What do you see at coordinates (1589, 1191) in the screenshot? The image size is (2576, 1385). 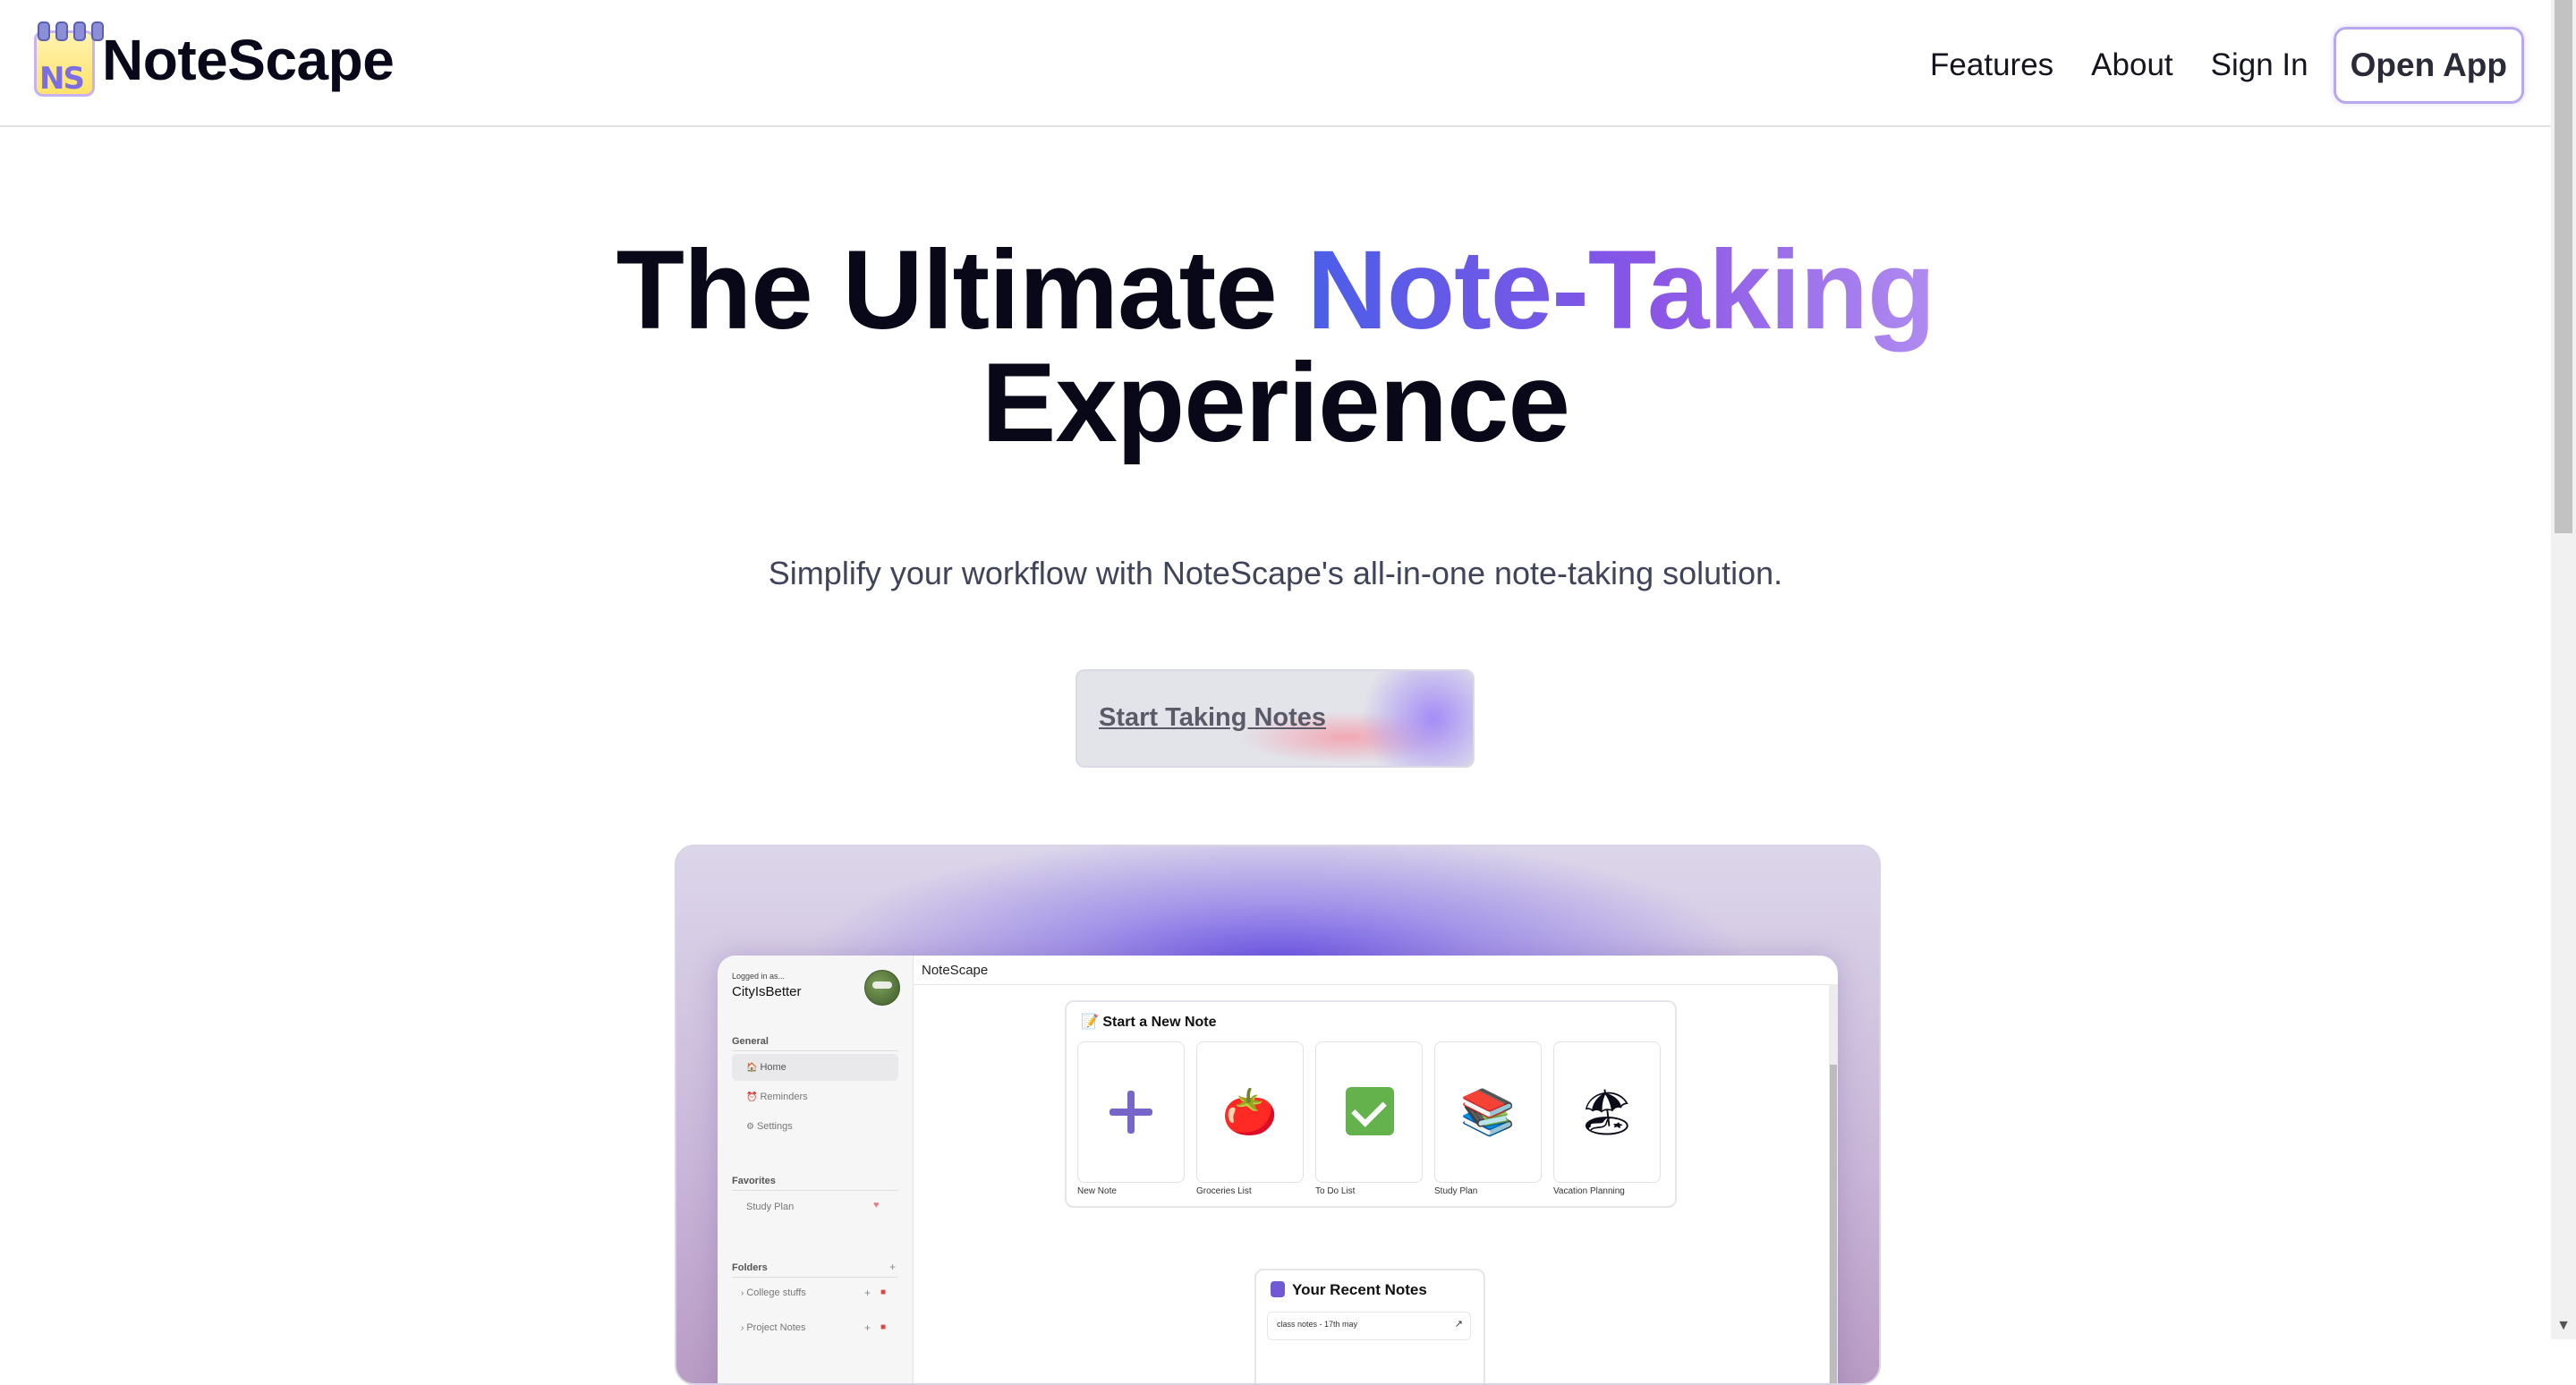 I see `template-label: Vacation Planning` at bounding box center [1589, 1191].